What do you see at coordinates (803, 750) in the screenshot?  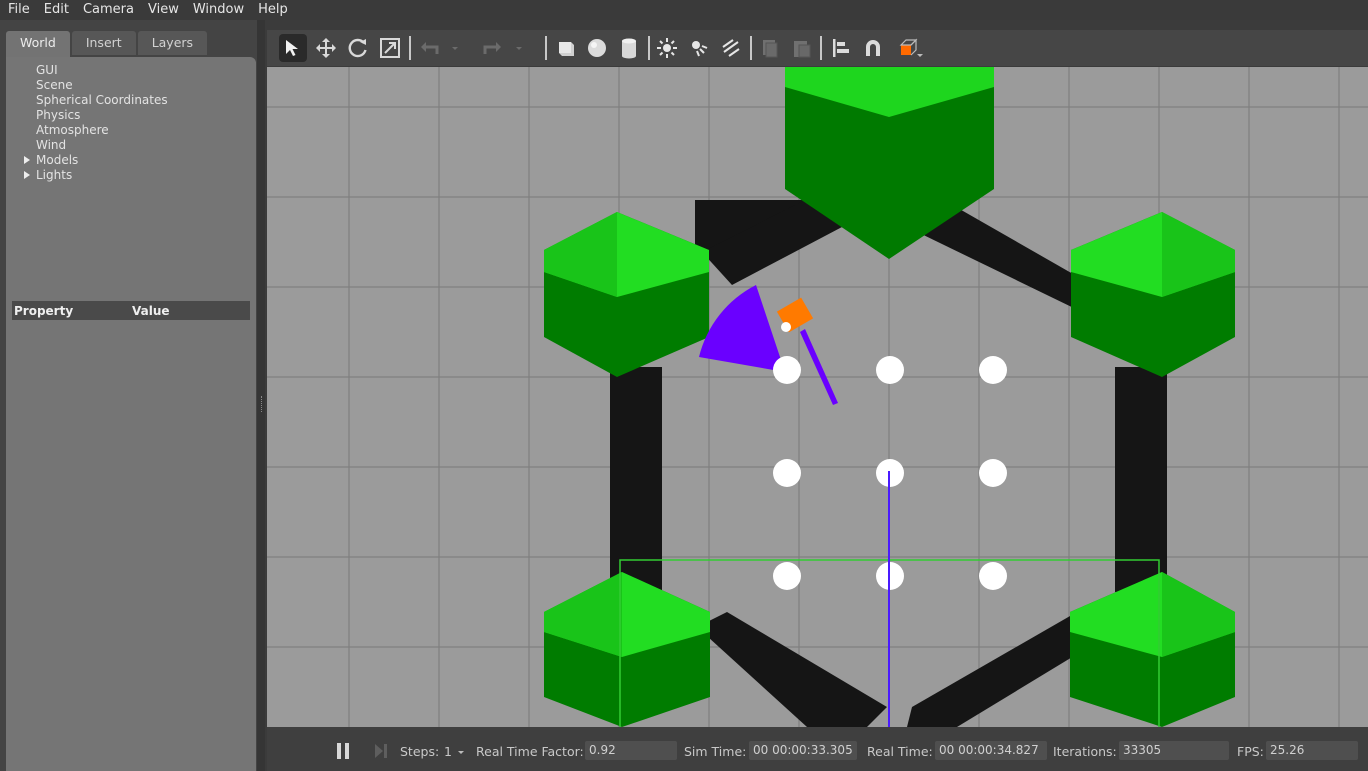 I see `sim-time-value: 00 00:00:33.305` at bounding box center [803, 750].